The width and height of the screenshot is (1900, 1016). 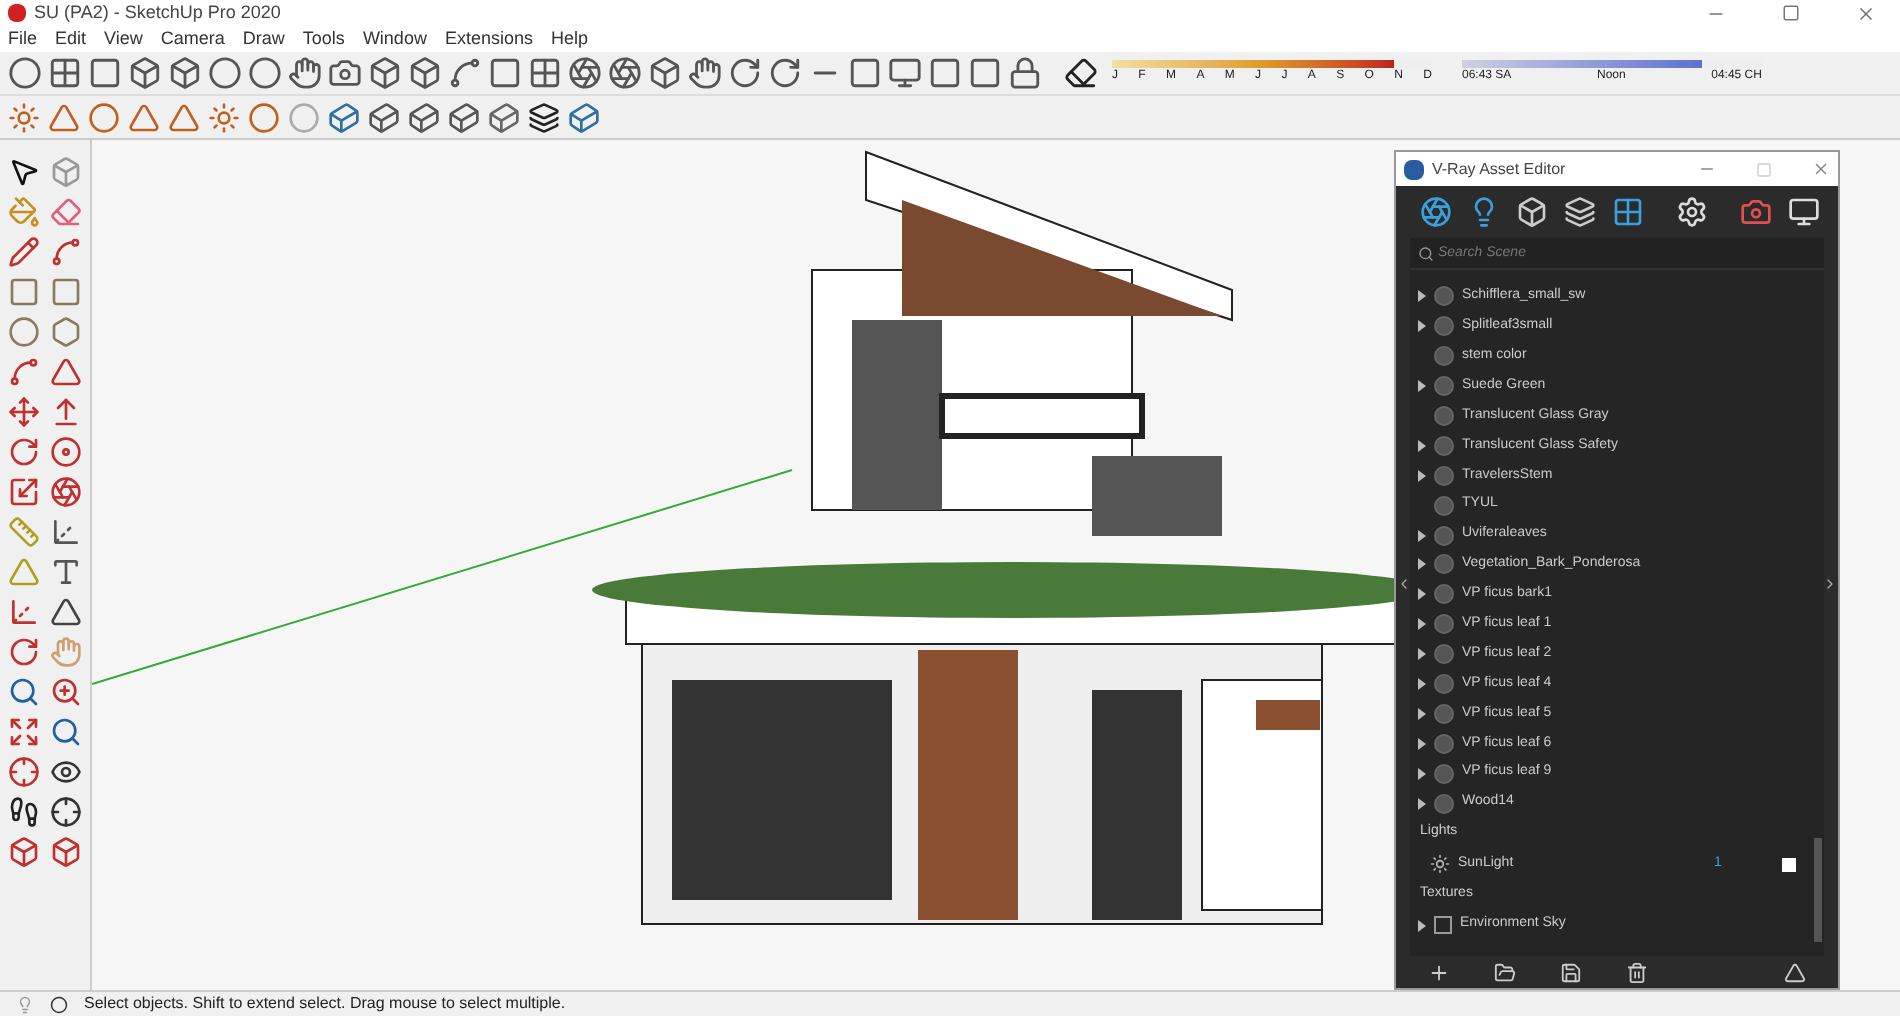 I want to click on circle-icon, so click(x=24, y=332).